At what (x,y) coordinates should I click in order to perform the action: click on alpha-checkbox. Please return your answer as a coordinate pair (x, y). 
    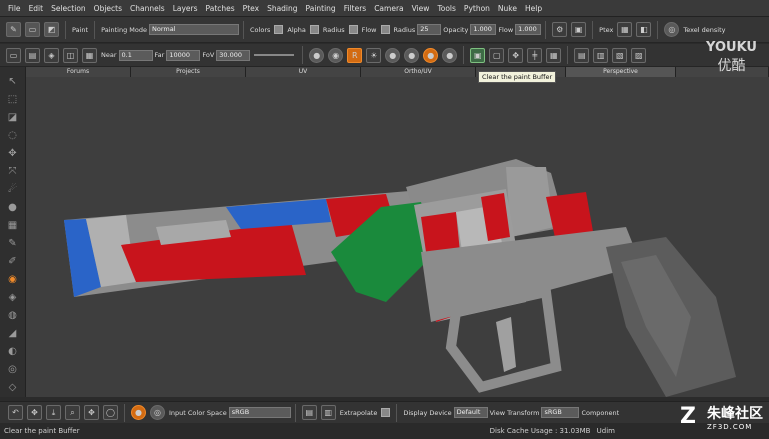
    Looking at the image, I should click on (314, 29).